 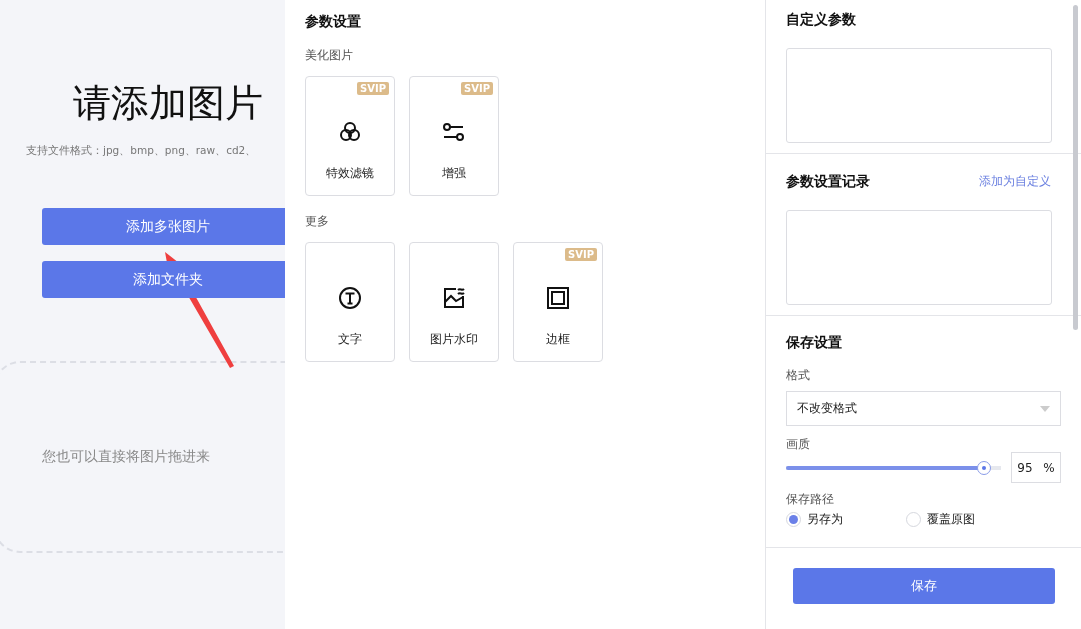 I want to click on tool-label: 文字, so click(x=350, y=339).